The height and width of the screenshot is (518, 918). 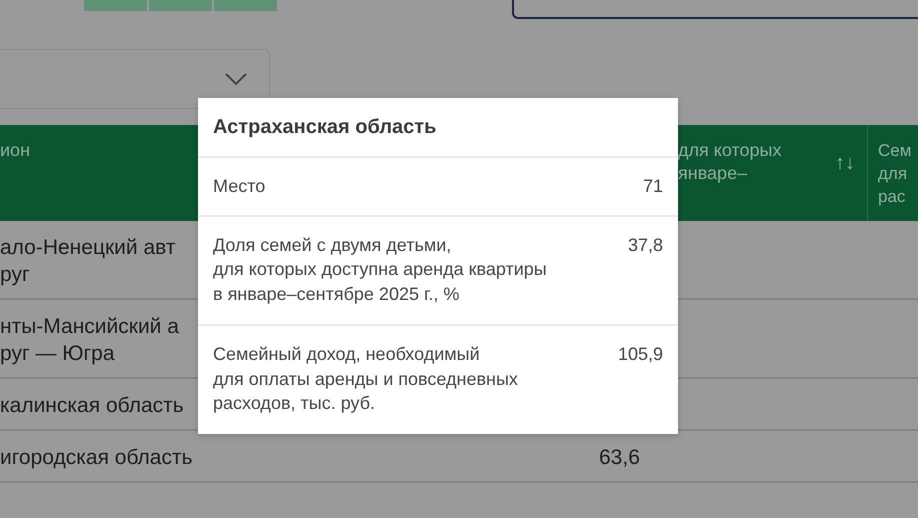 What do you see at coordinates (15, 150) in the screenshot?
I see `column-header: ион` at bounding box center [15, 150].